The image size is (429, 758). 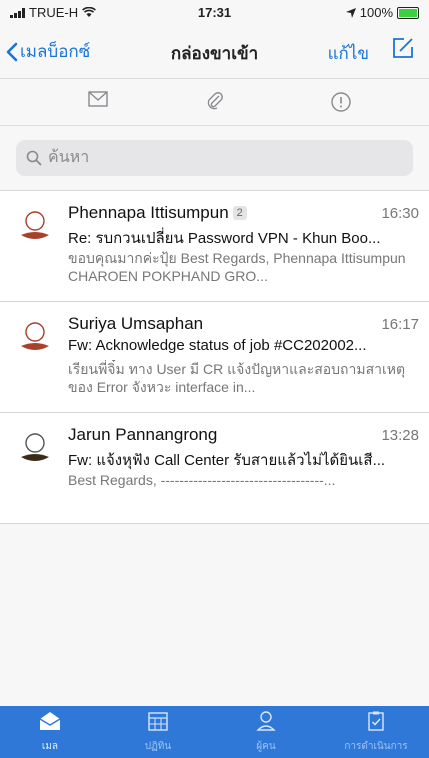 What do you see at coordinates (158, 746) in the screenshot?
I see `tab-label: ปฏิทิน` at bounding box center [158, 746].